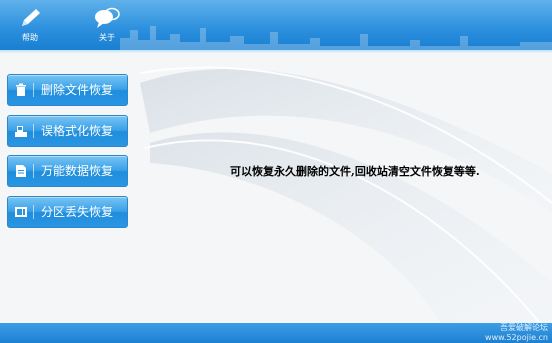 The height and width of the screenshot is (343, 552). I want to click on sidebar-item-universal-data-recovery: 万能数据恢复, so click(67, 171).